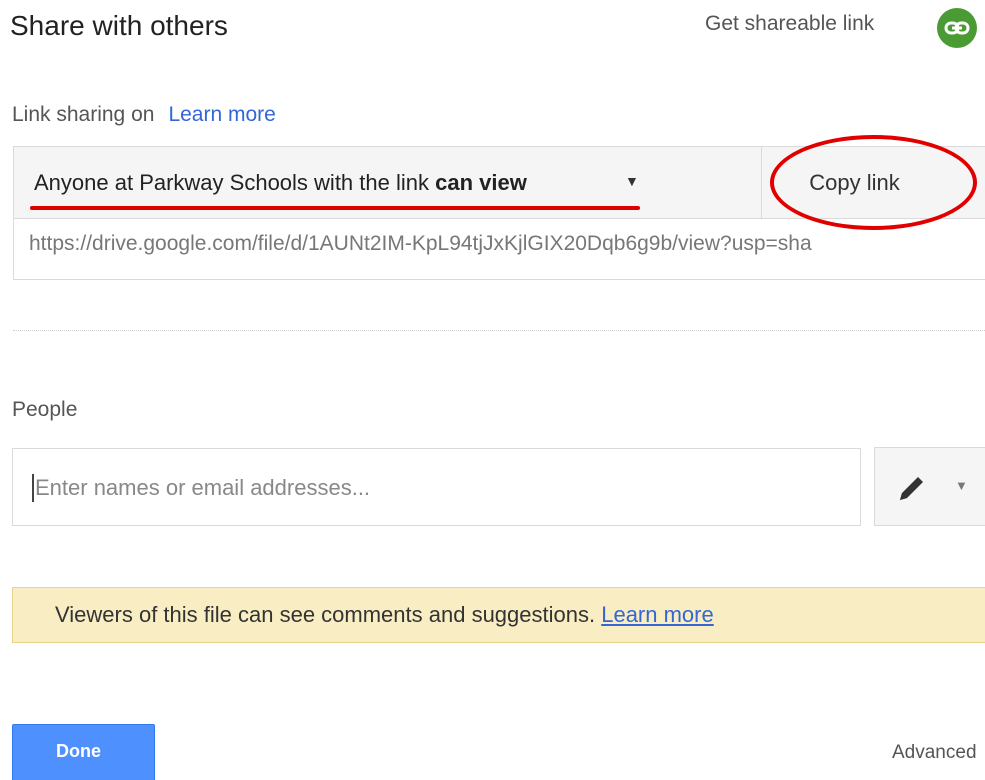  I want to click on annotation-circle, so click(873, 182).